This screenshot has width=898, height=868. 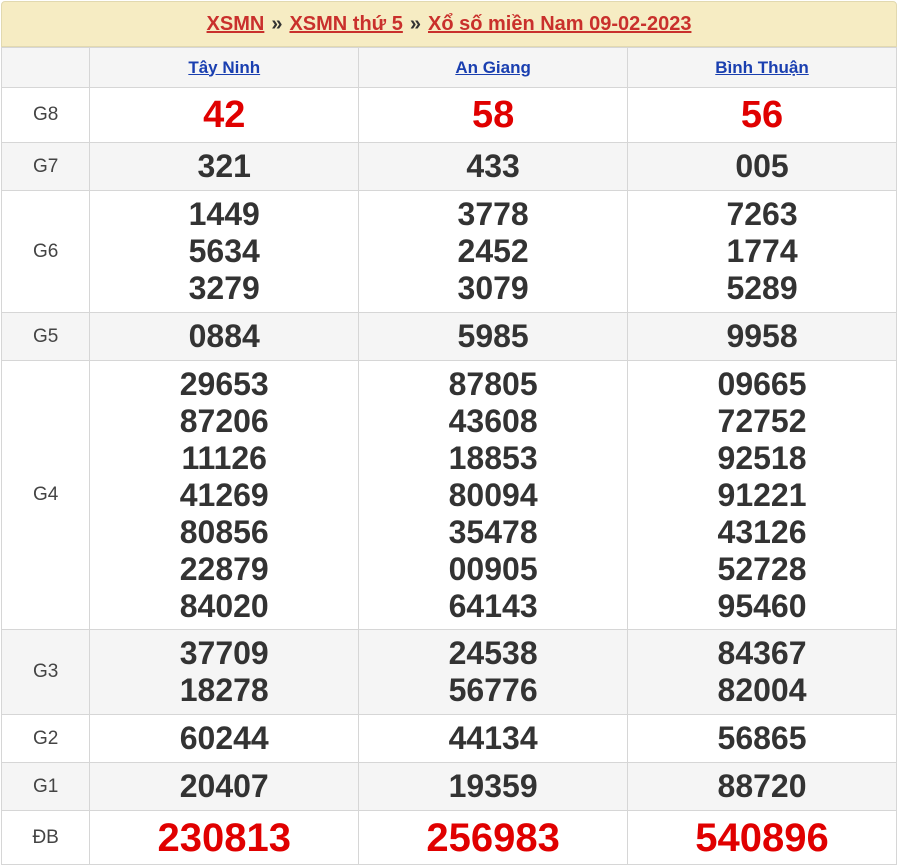 I want to click on prize-number: 87206, so click(x=224, y=420).